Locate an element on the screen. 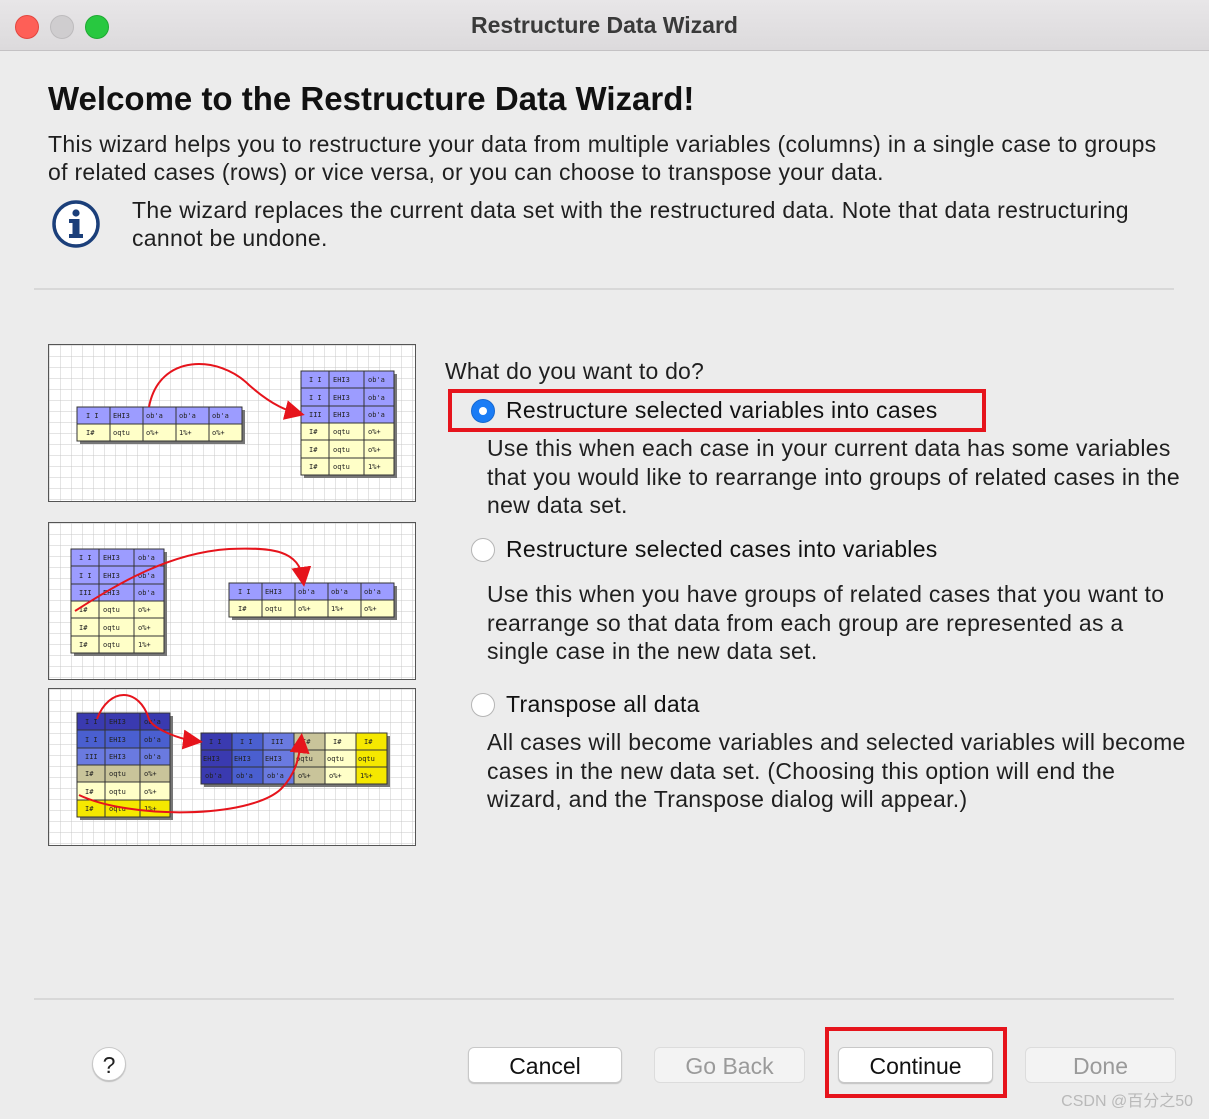 The height and width of the screenshot is (1119, 1209). divider is located at coordinates (604, 999).